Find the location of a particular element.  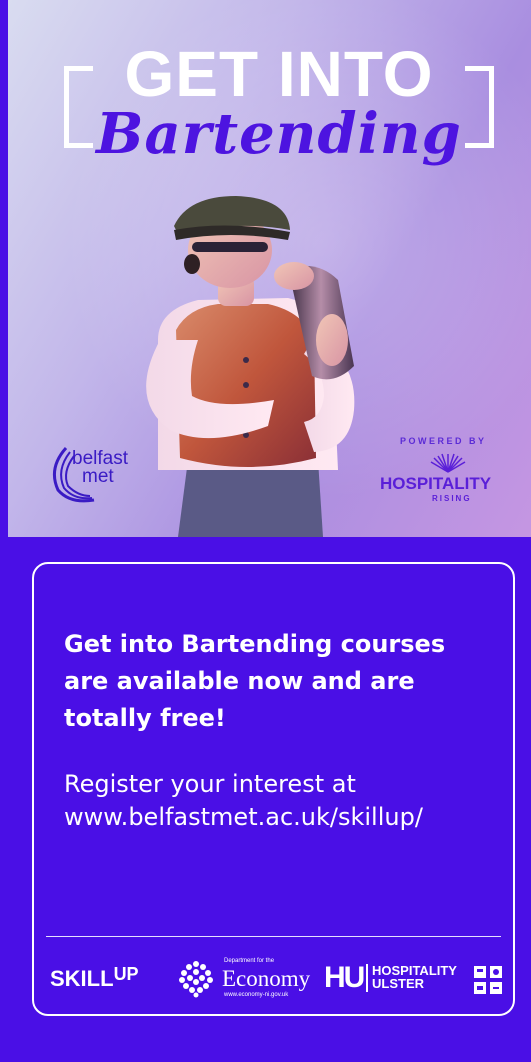

hospitality-ulster-text: HOSPITALITY ULSTER is located at coordinates (414, 977).